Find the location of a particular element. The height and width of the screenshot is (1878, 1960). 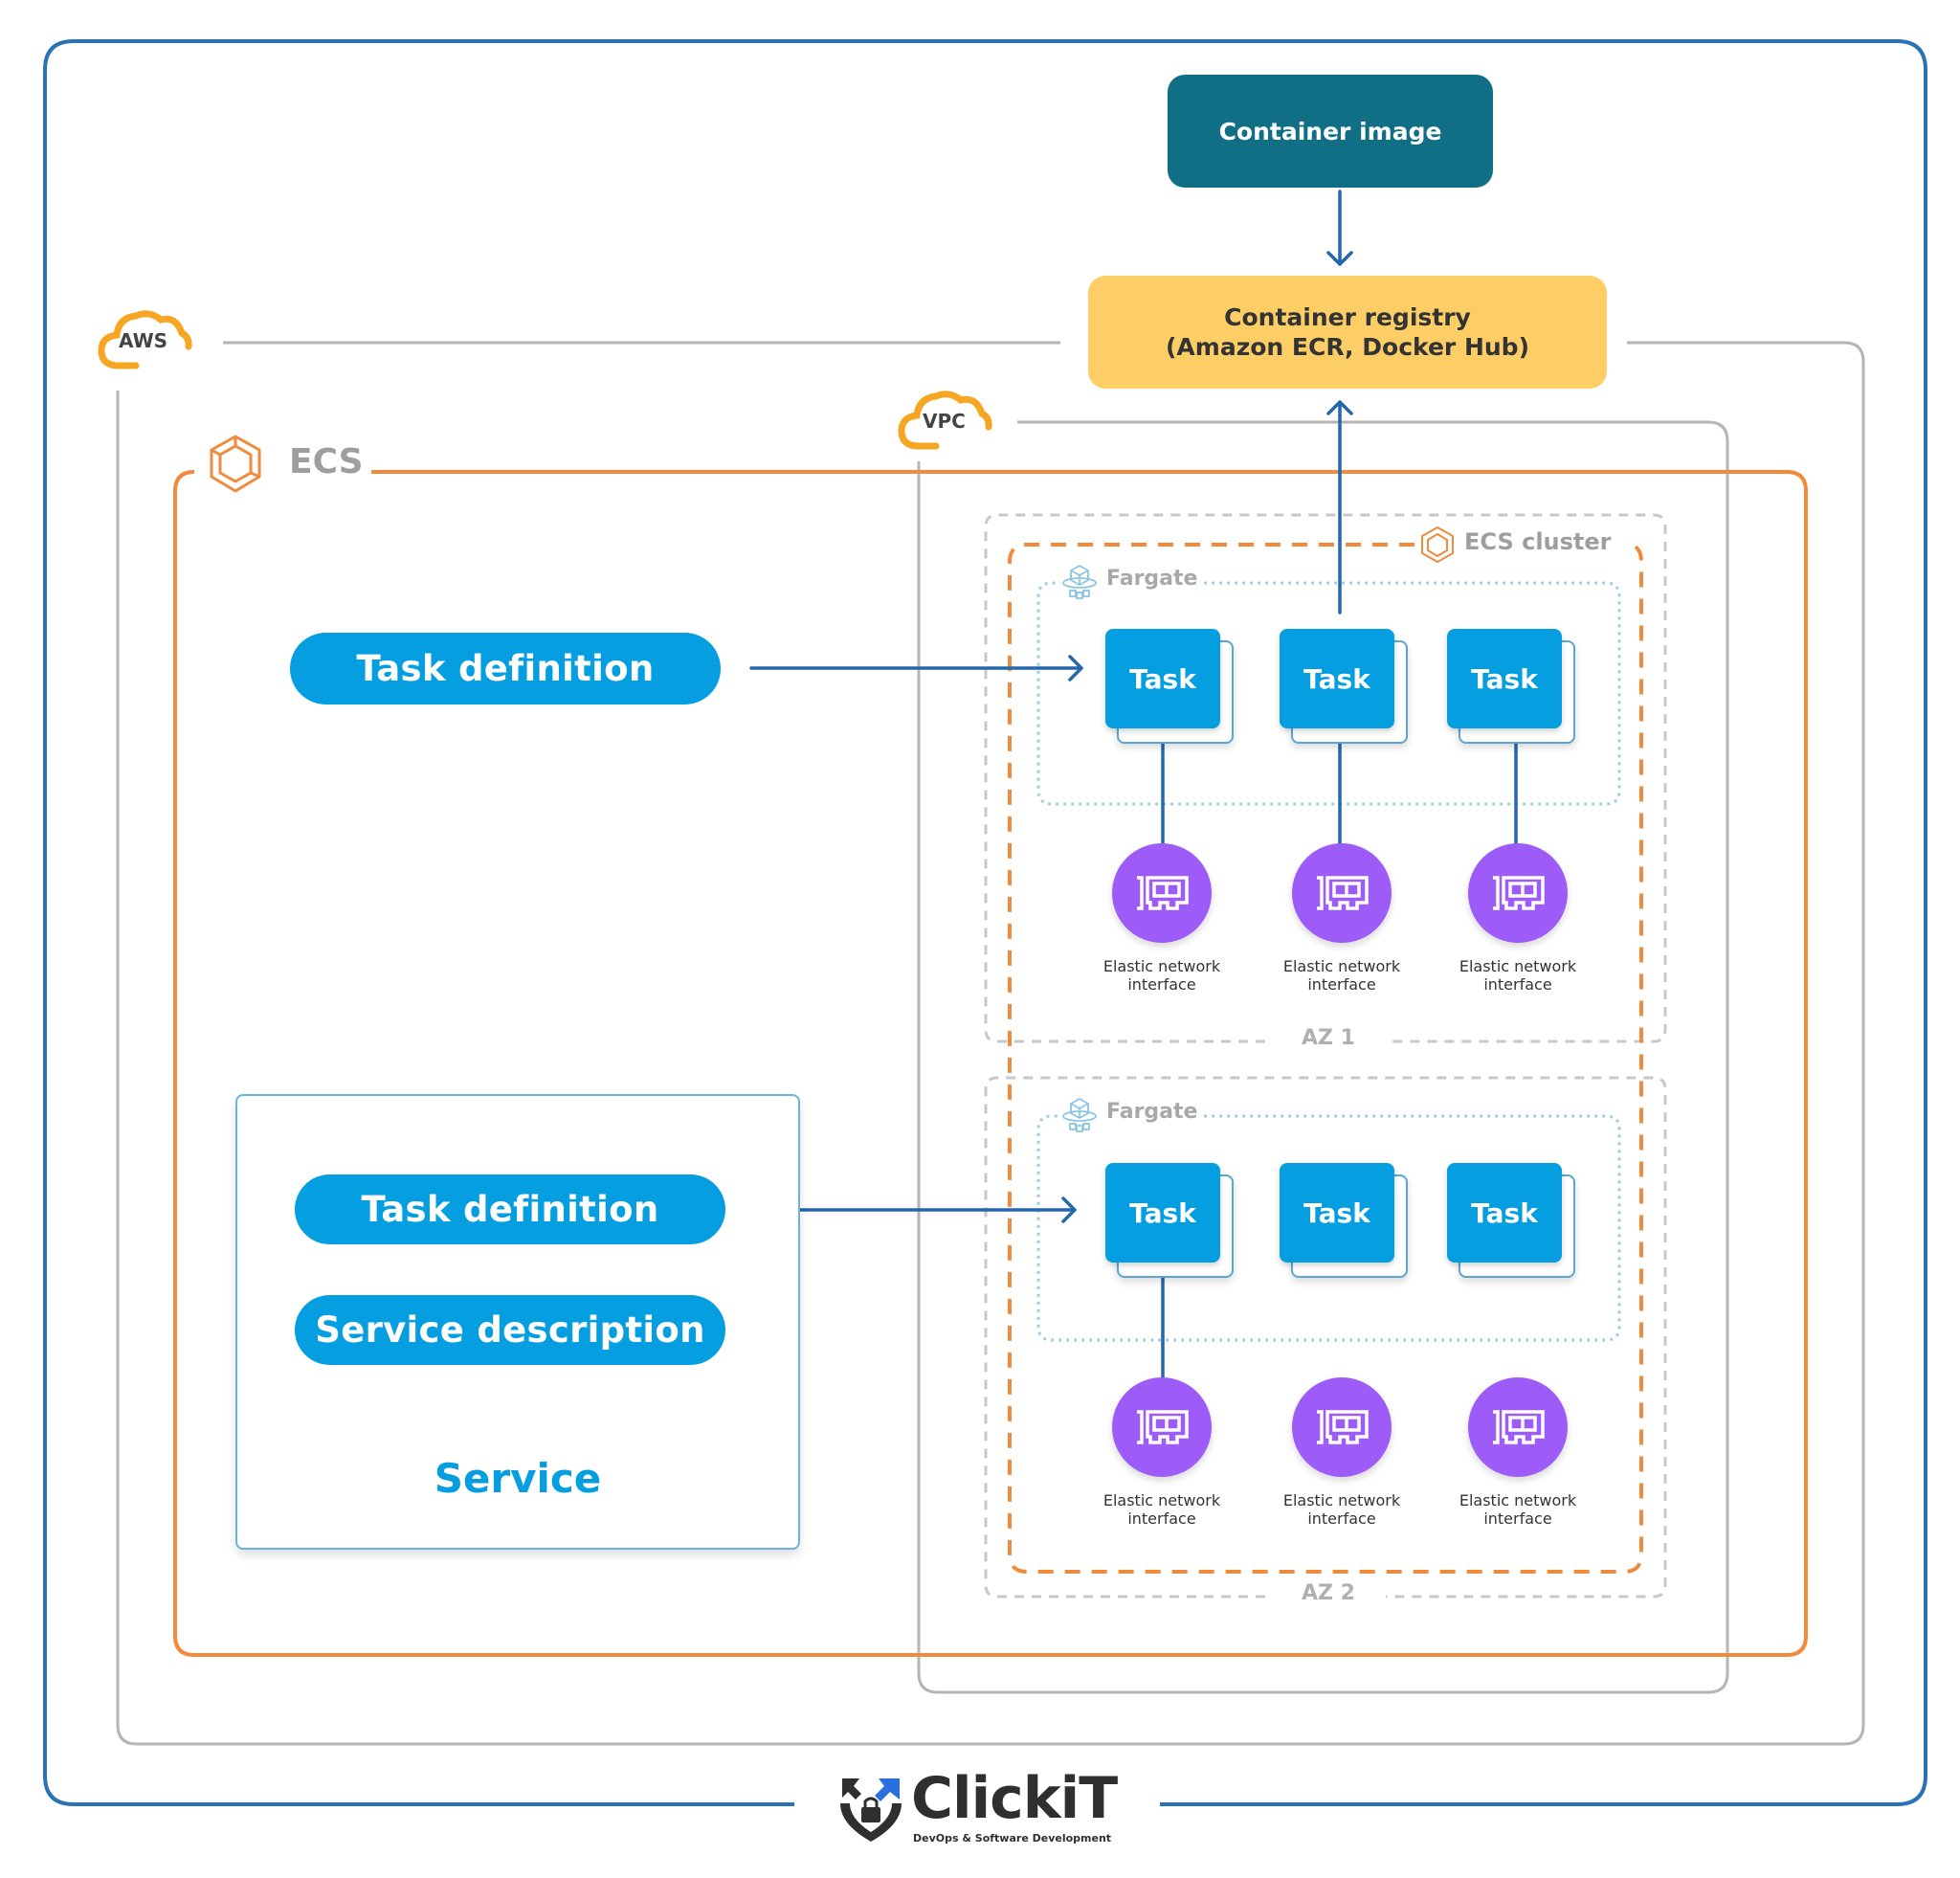

logo-name-main: Click is located at coordinates (986, 1798).